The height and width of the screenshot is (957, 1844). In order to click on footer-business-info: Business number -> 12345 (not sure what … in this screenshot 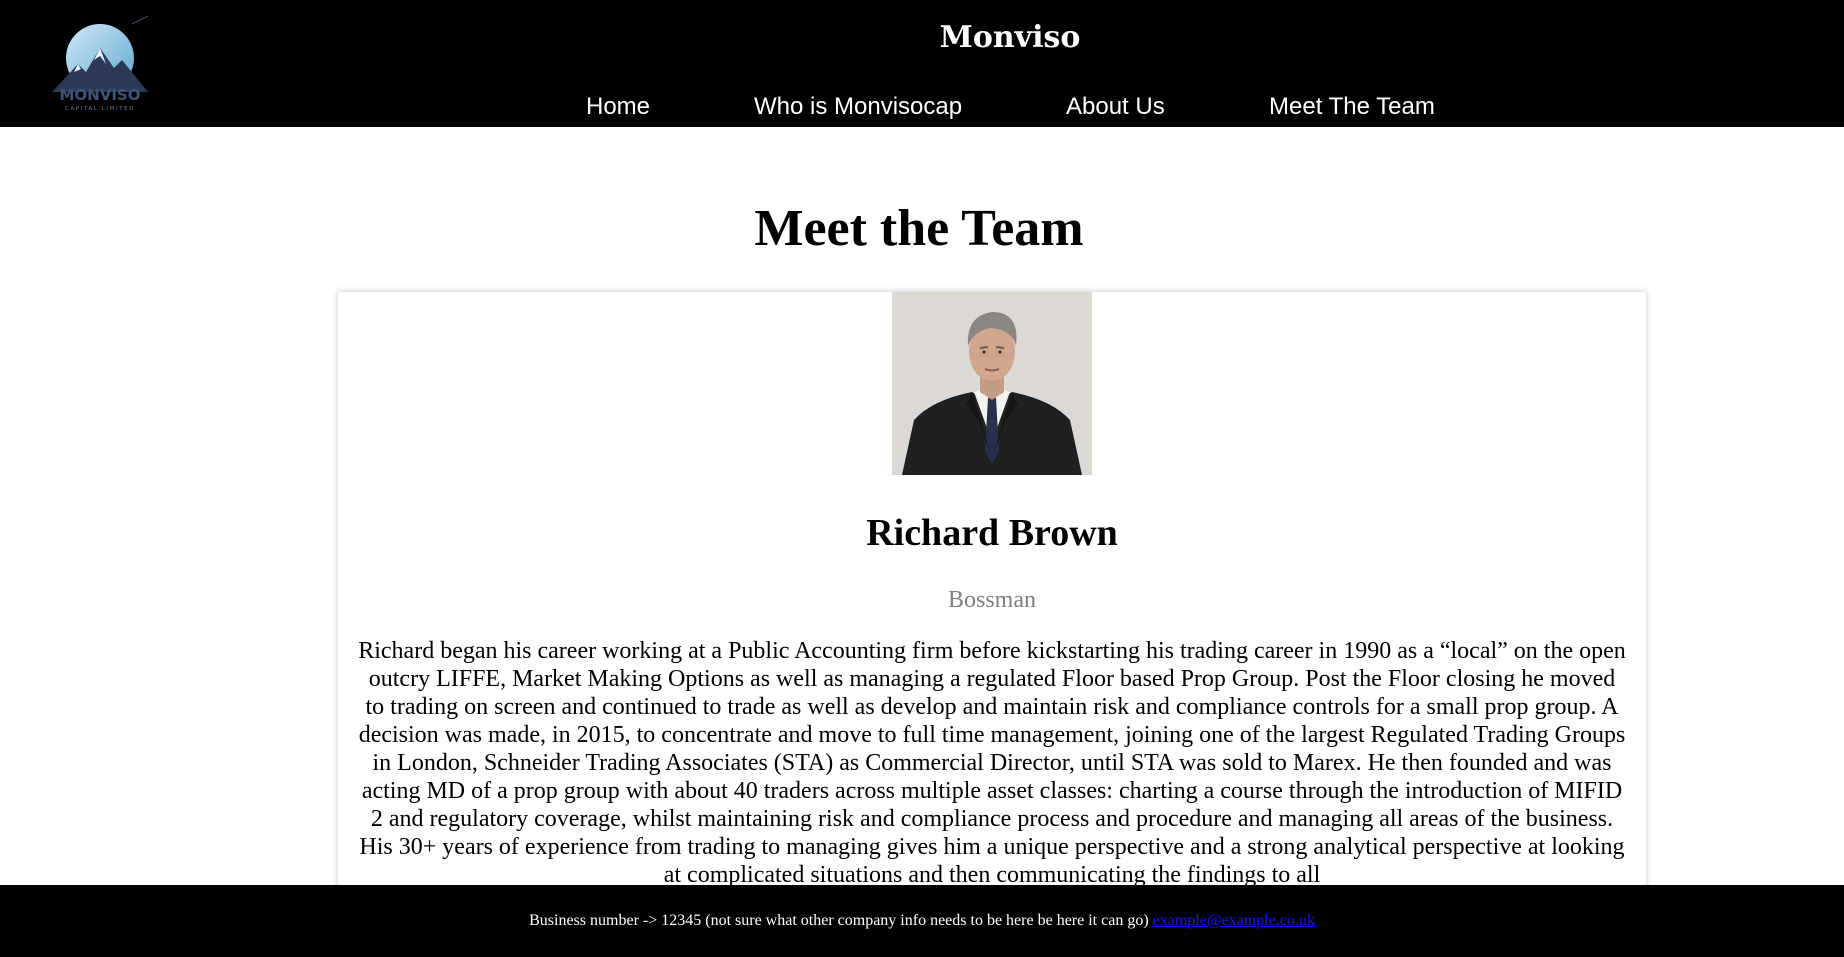, I will do `click(839, 920)`.